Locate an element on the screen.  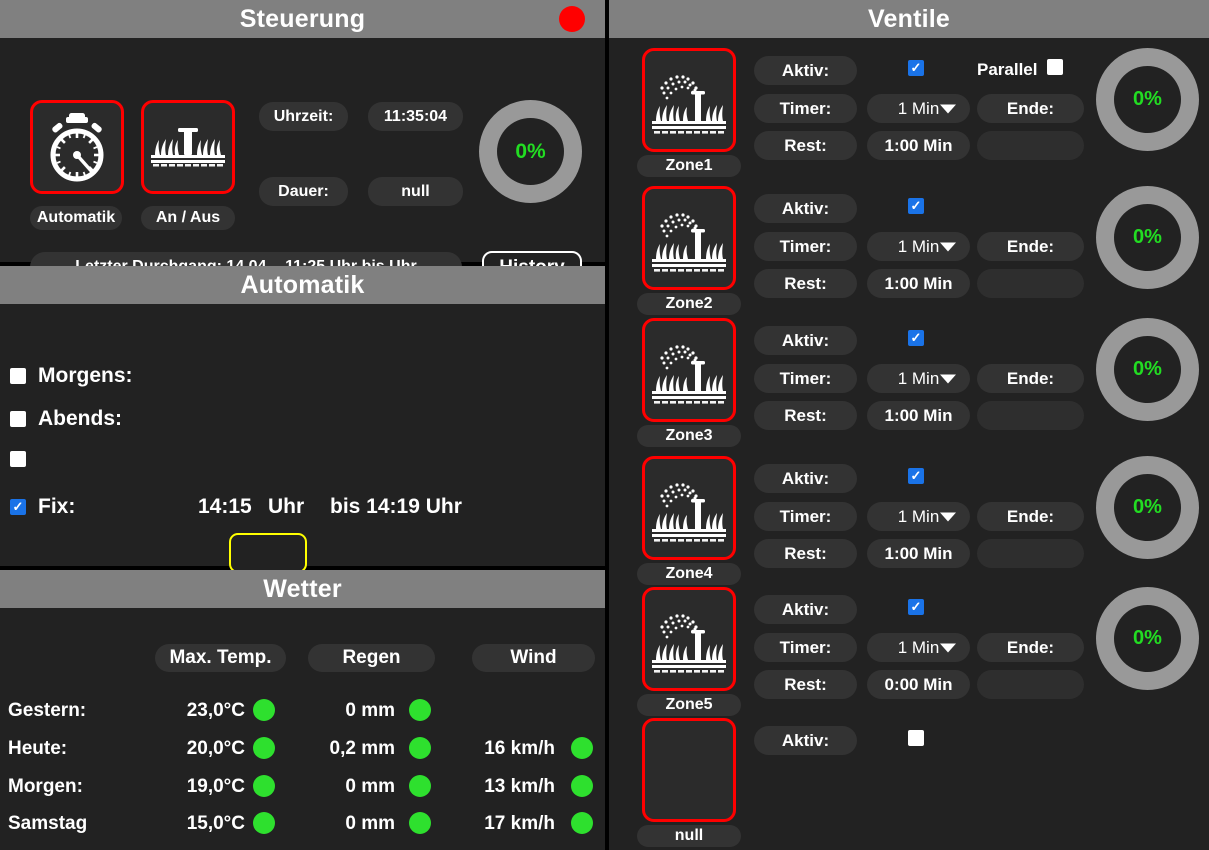
morgens-checkbox is located at coordinates (18, 376).